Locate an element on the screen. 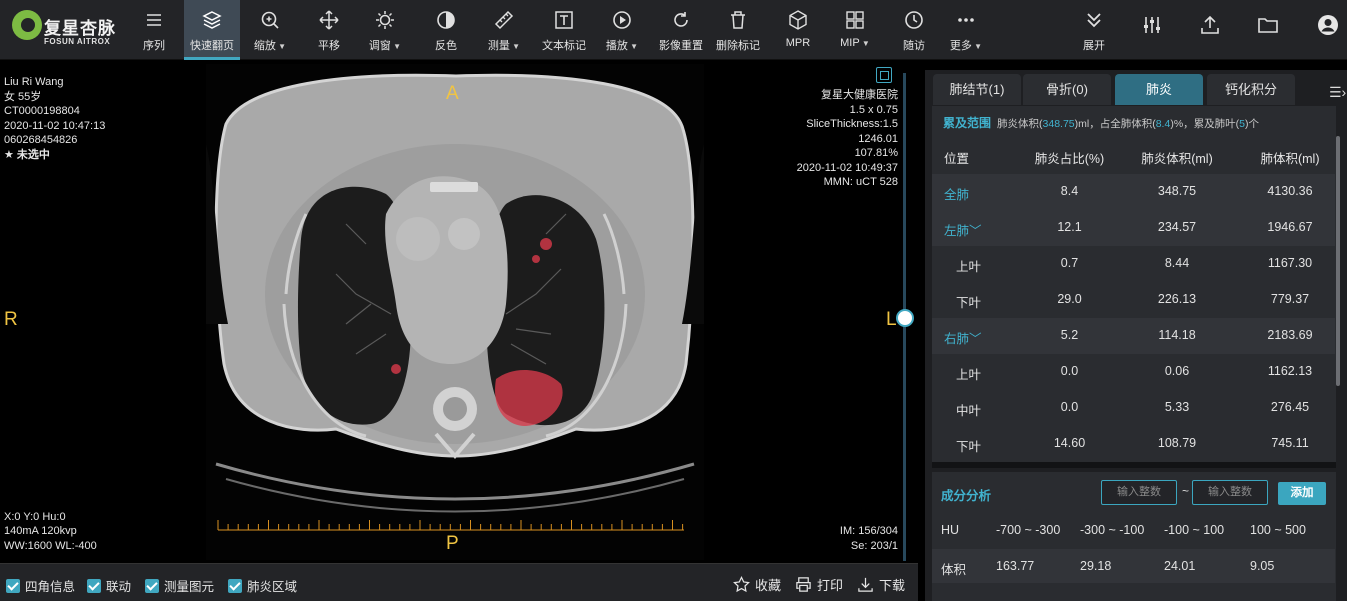 The height and width of the screenshot is (601, 1347). upload-button is located at coordinates (1210, 30).